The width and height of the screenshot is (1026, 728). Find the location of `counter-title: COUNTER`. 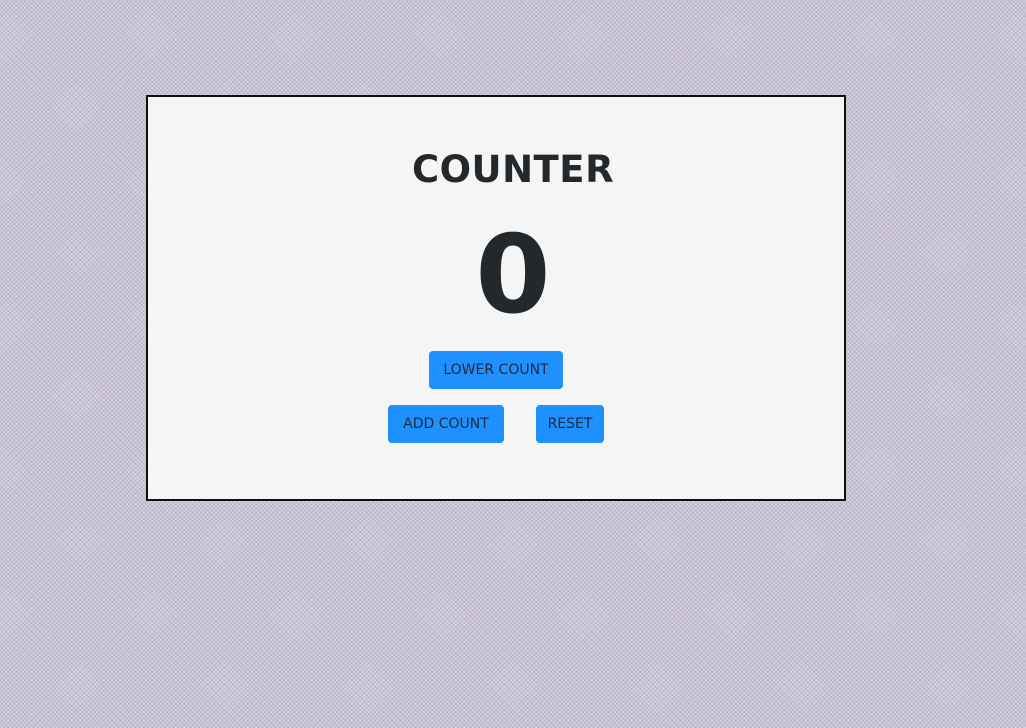

counter-title: COUNTER is located at coordinates (513, 169).